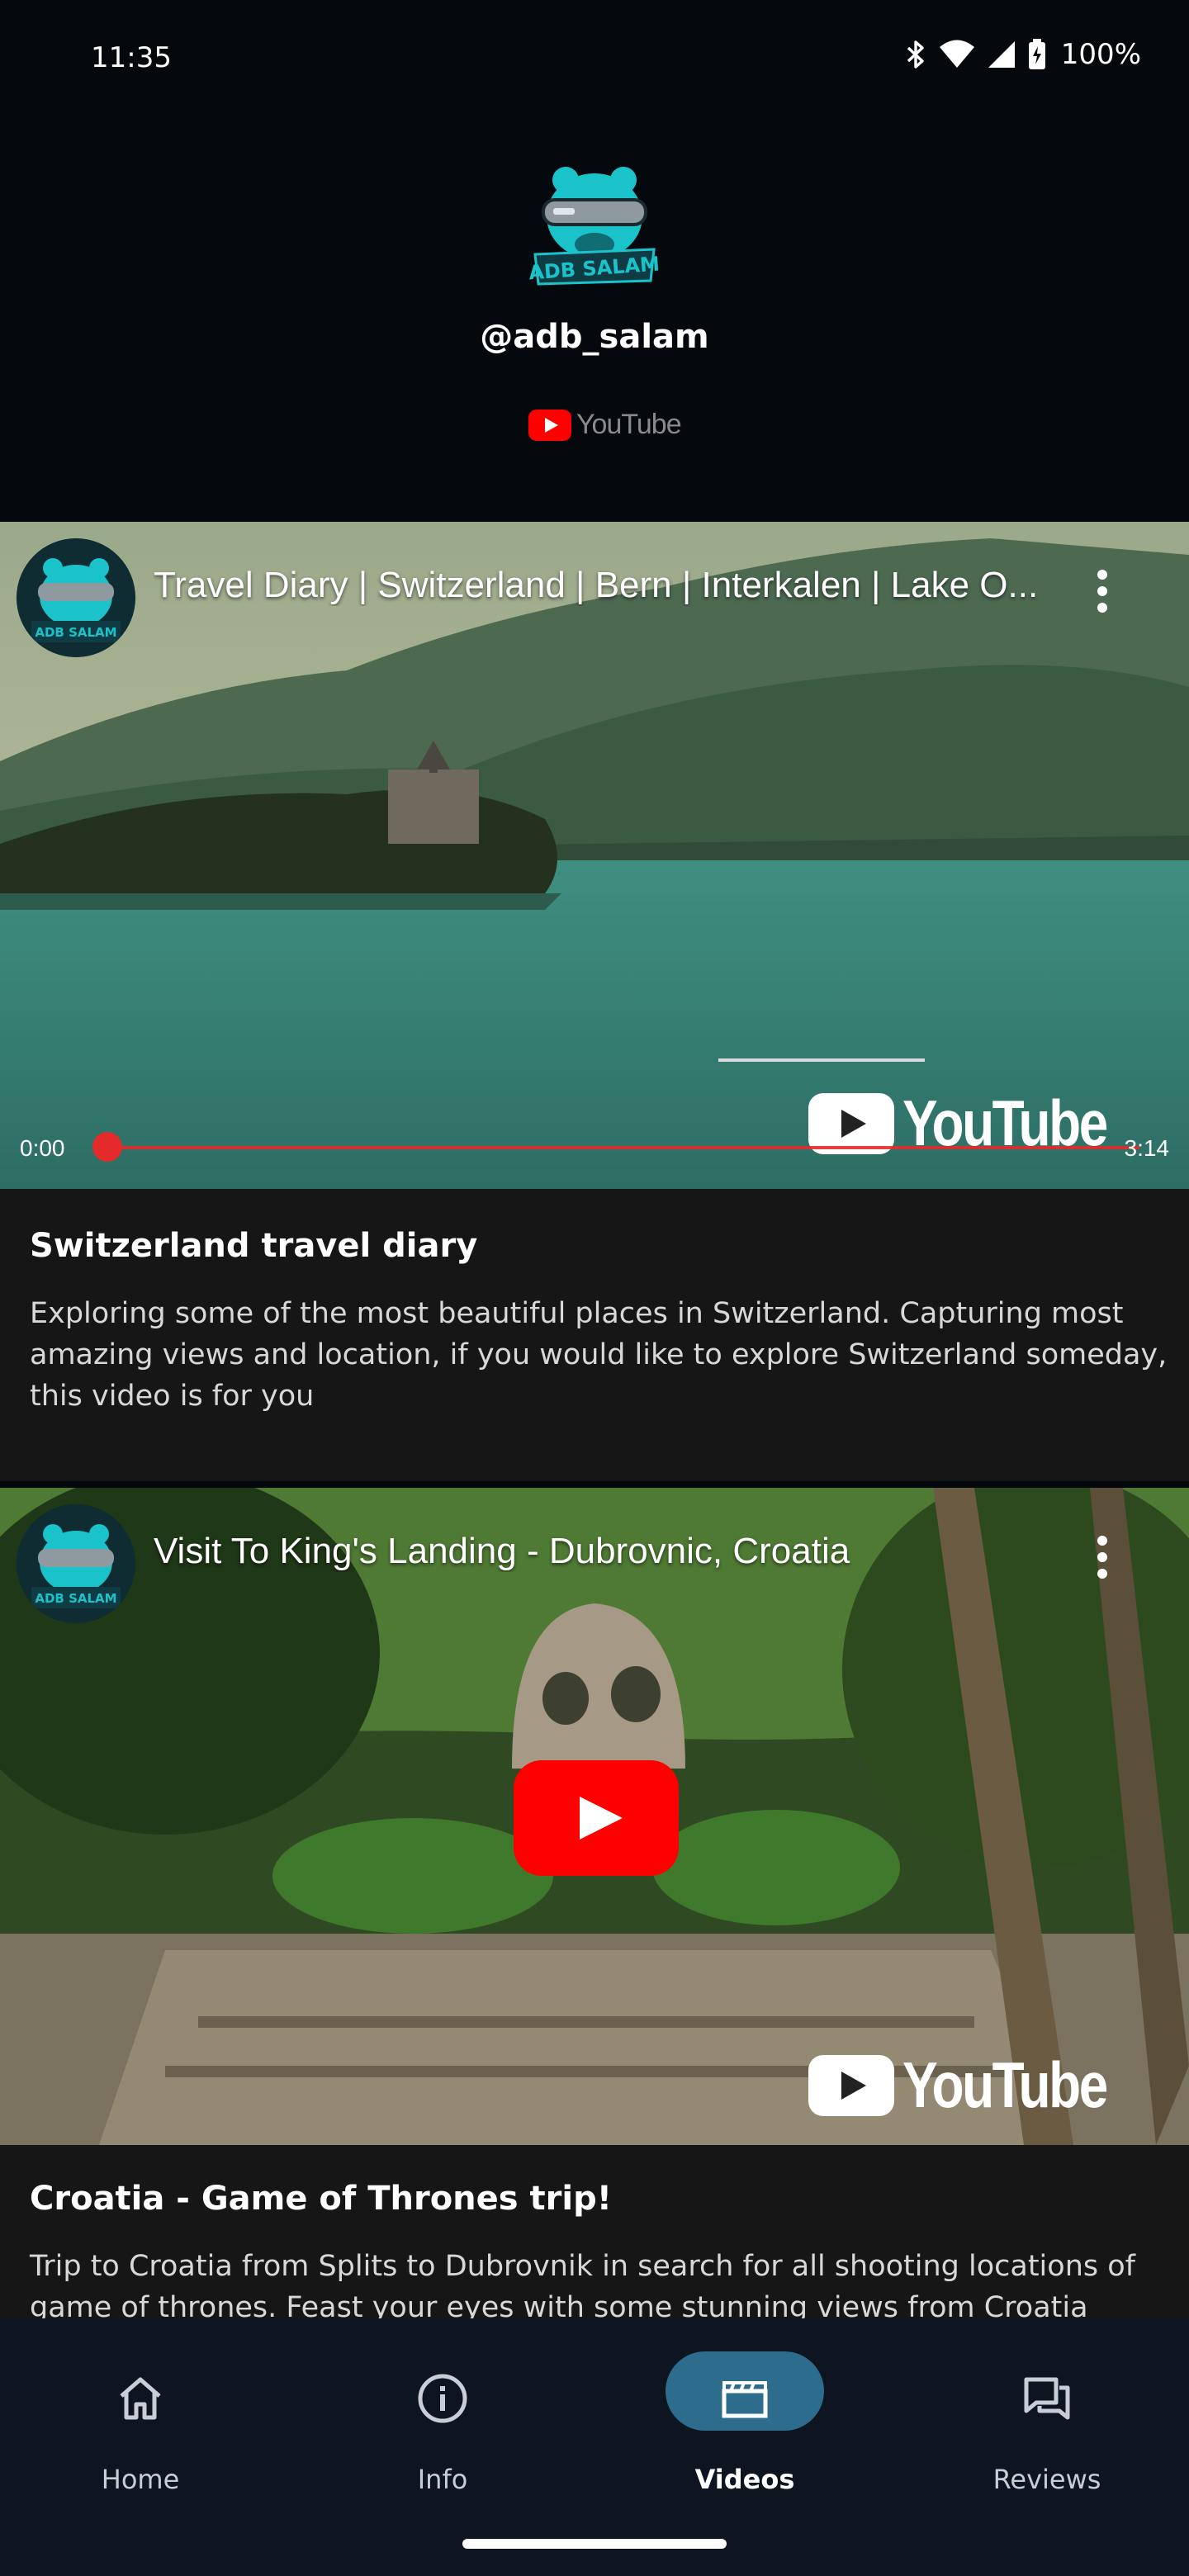 The image size is (1189, 2576). I want to click on clapperboard-icon, so click(745, 2399).